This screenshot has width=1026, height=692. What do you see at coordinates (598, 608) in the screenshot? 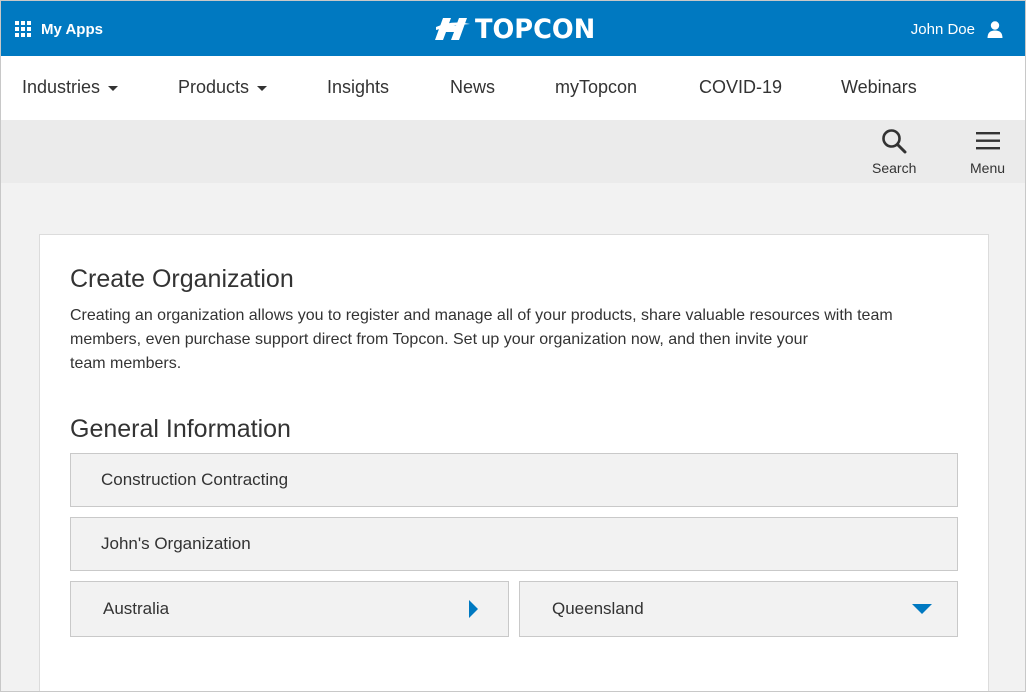
I see `state-value: Queensland` at bounding box center [598, 608].